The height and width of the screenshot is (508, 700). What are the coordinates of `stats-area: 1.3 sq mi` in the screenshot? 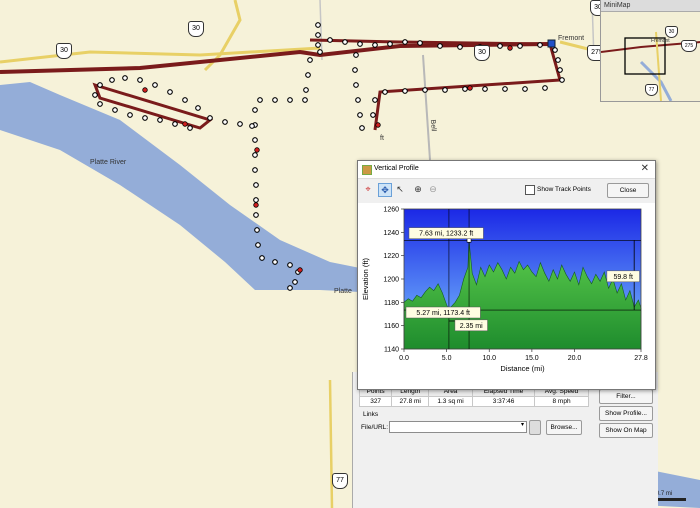 It's located at (450, 401).